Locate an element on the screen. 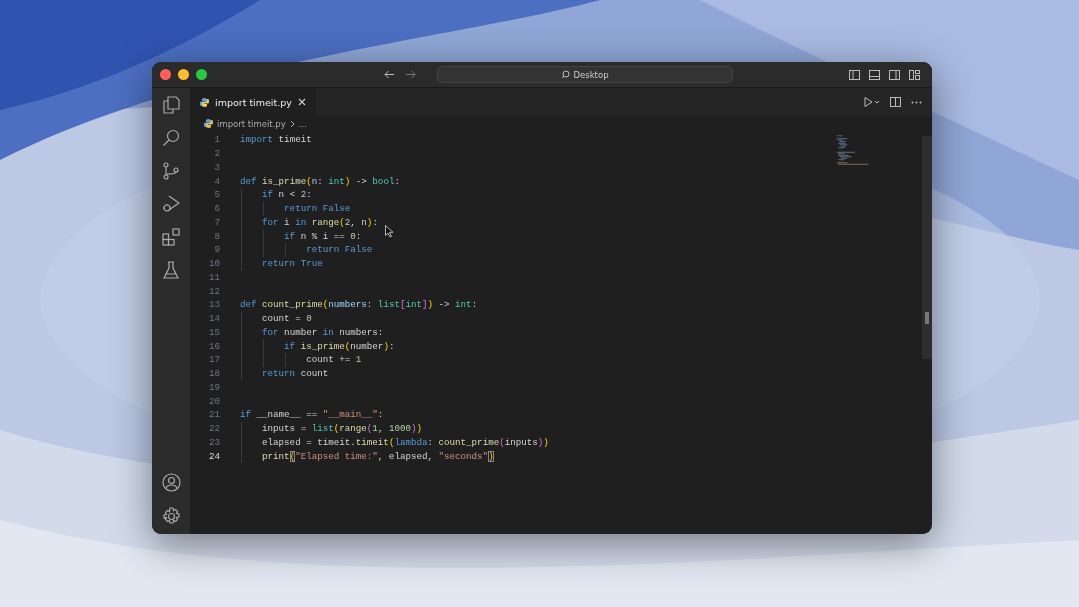  code-line: print("Elapsed time:", elapsed, "seconds") is located at coordinates (377, 456).